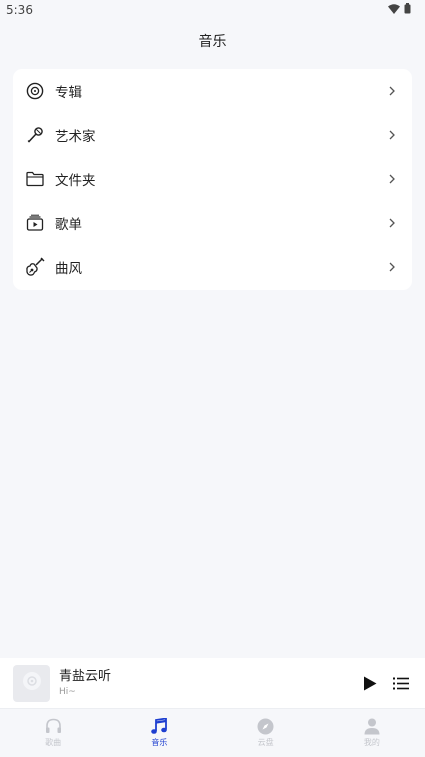 Image resolution: width=425 pixels, height=757 pixels. What do you see at coordinates (85, 676) in the screenshot?
I see `now-playing-title: 青盐云听` at bounding box center [85, 676].